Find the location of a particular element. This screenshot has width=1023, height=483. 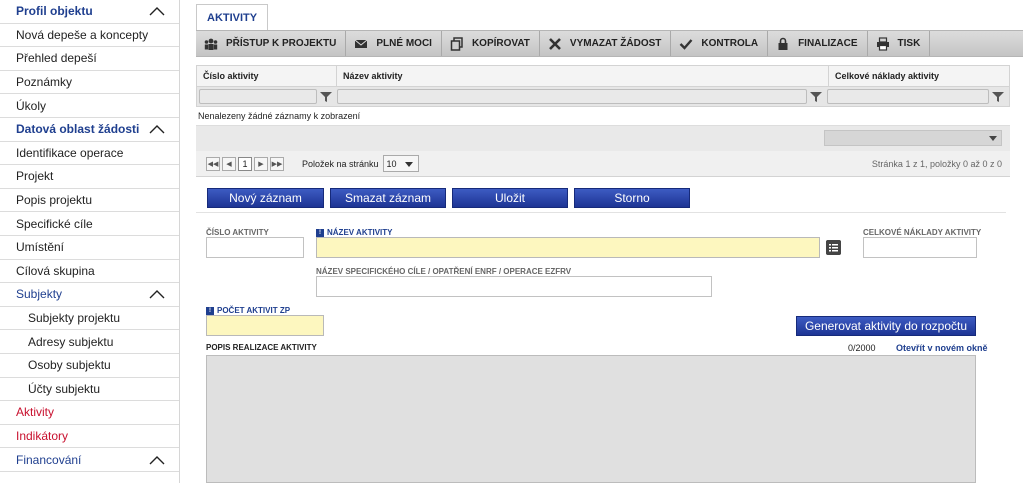

divider is located at coordinates (601, 212).